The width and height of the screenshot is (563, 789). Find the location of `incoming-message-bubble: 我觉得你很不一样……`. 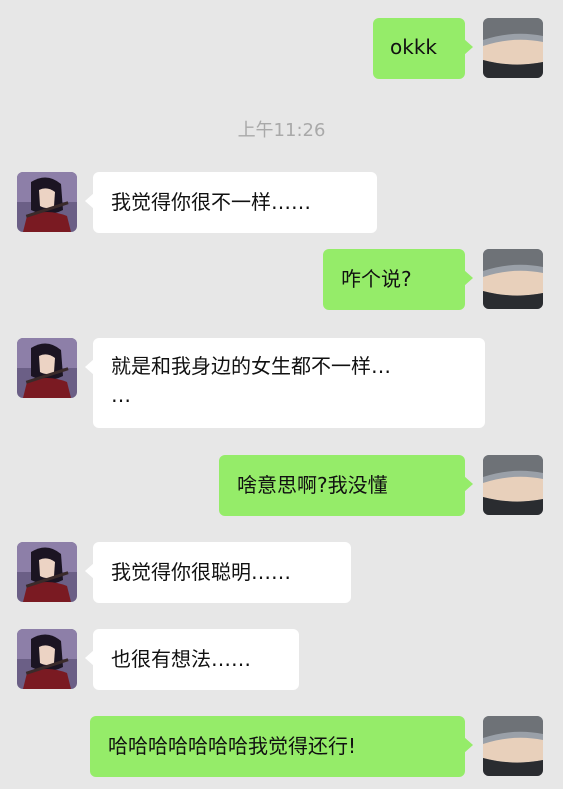

incoming-message-bubble: 我觉得你很不一样…… is located at coordinates (231, 202).